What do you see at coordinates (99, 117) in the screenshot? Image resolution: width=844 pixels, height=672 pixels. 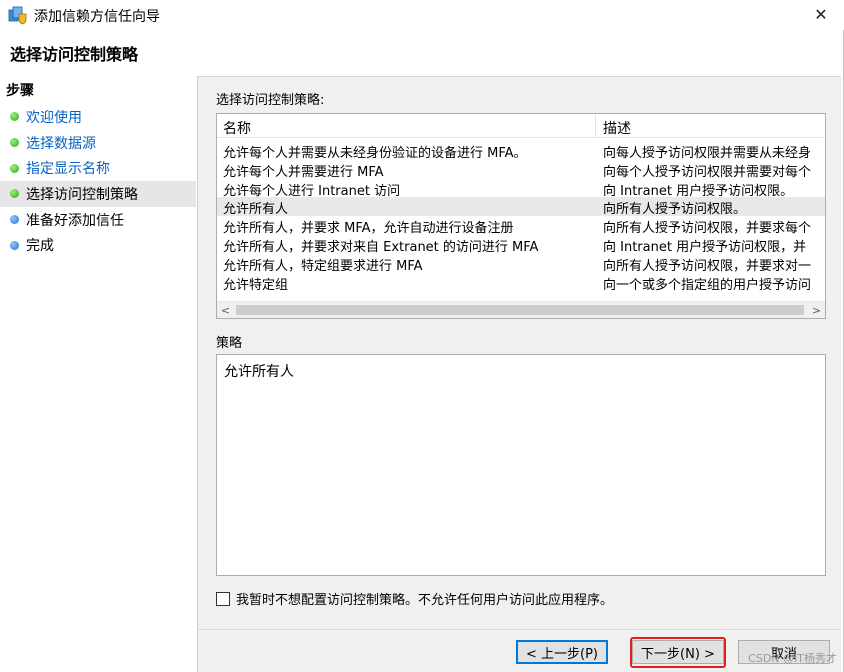 I see `step-item-welcome: 欢迎使用` at bounding box center [99, 117].